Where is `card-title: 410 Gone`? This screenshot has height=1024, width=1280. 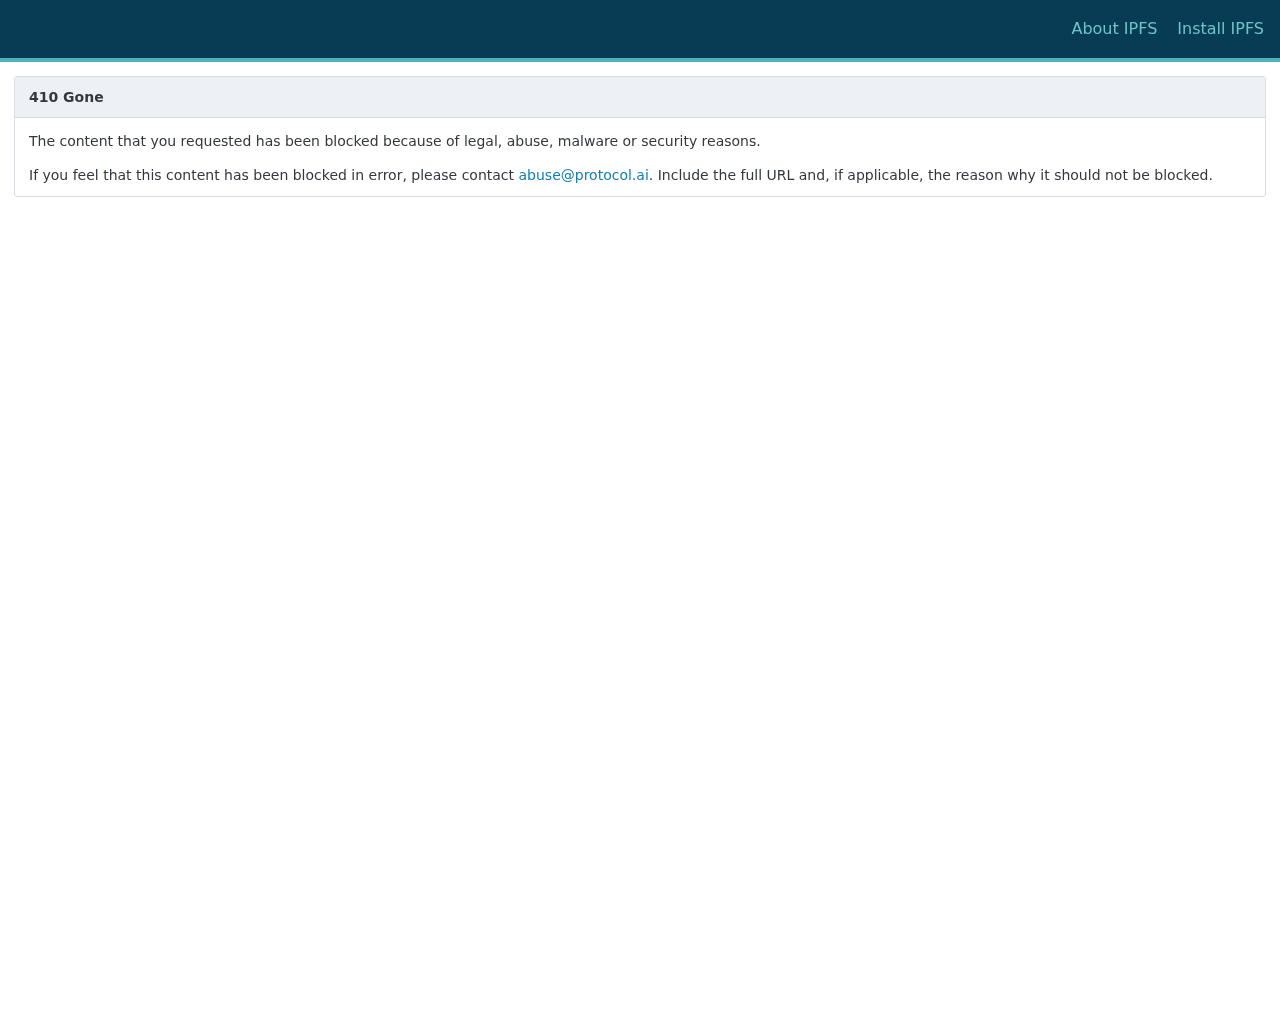
card-title: 410 Gone is located at coordinates (66, 97).